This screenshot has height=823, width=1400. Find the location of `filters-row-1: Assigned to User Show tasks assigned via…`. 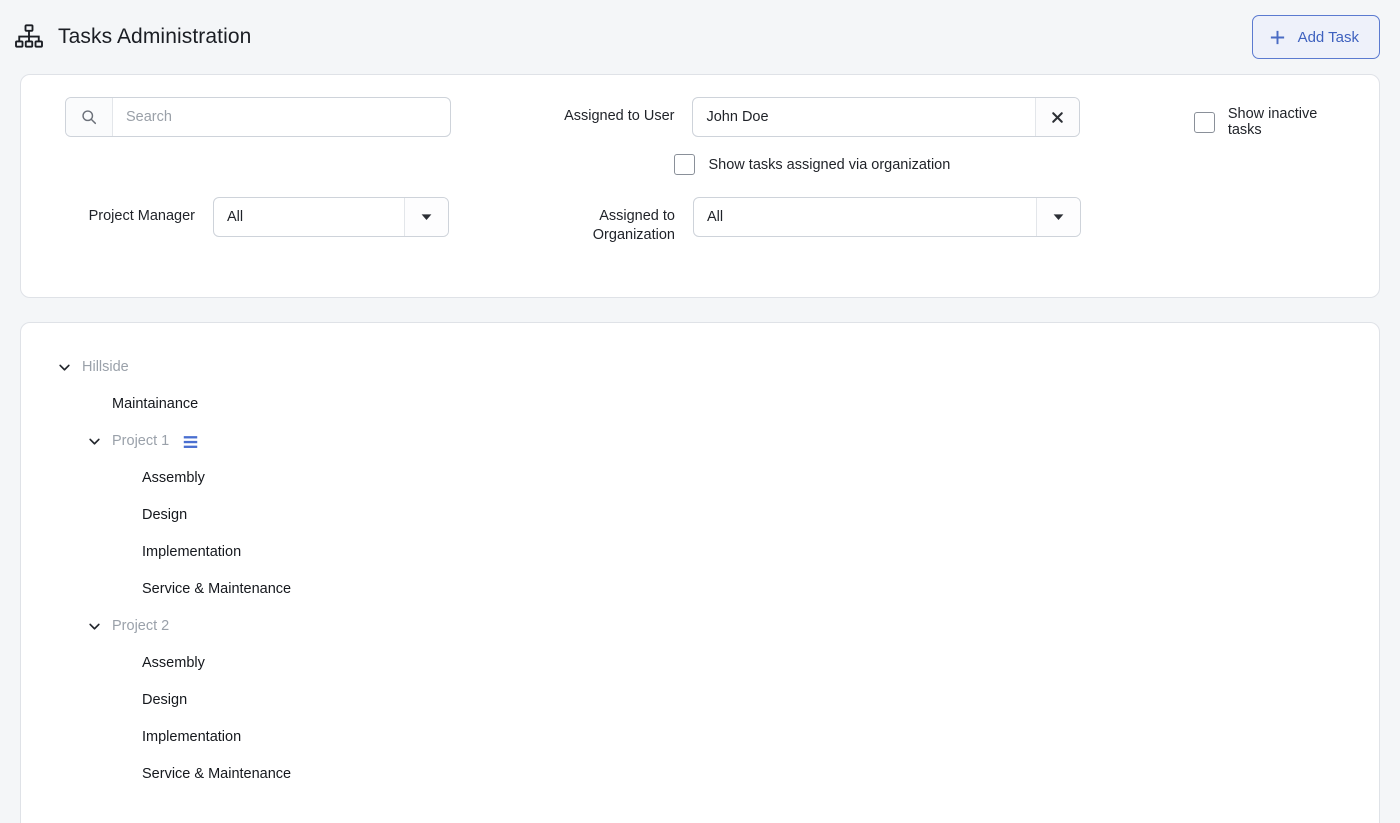

filters-row-1: Assigned to User Show tasks assigned via… is located at coordinates (700, 136).